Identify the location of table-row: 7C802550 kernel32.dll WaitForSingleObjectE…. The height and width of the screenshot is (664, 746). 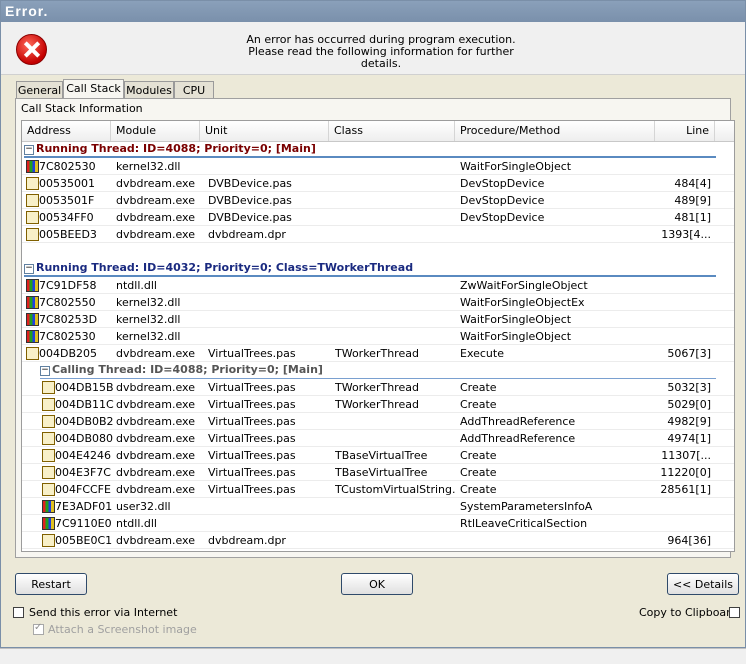
(378, 302).